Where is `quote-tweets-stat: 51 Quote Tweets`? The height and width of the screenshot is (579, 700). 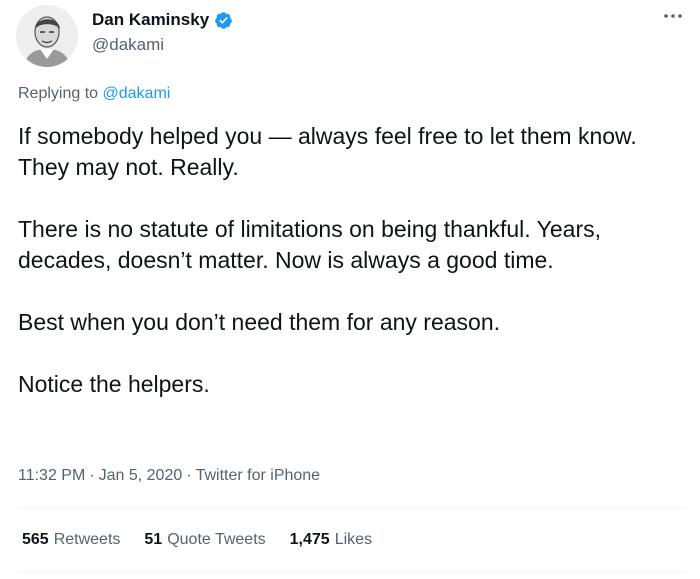 quote-tweets-stat: 51 Quote Tweets is located at coordinates (204, 540).